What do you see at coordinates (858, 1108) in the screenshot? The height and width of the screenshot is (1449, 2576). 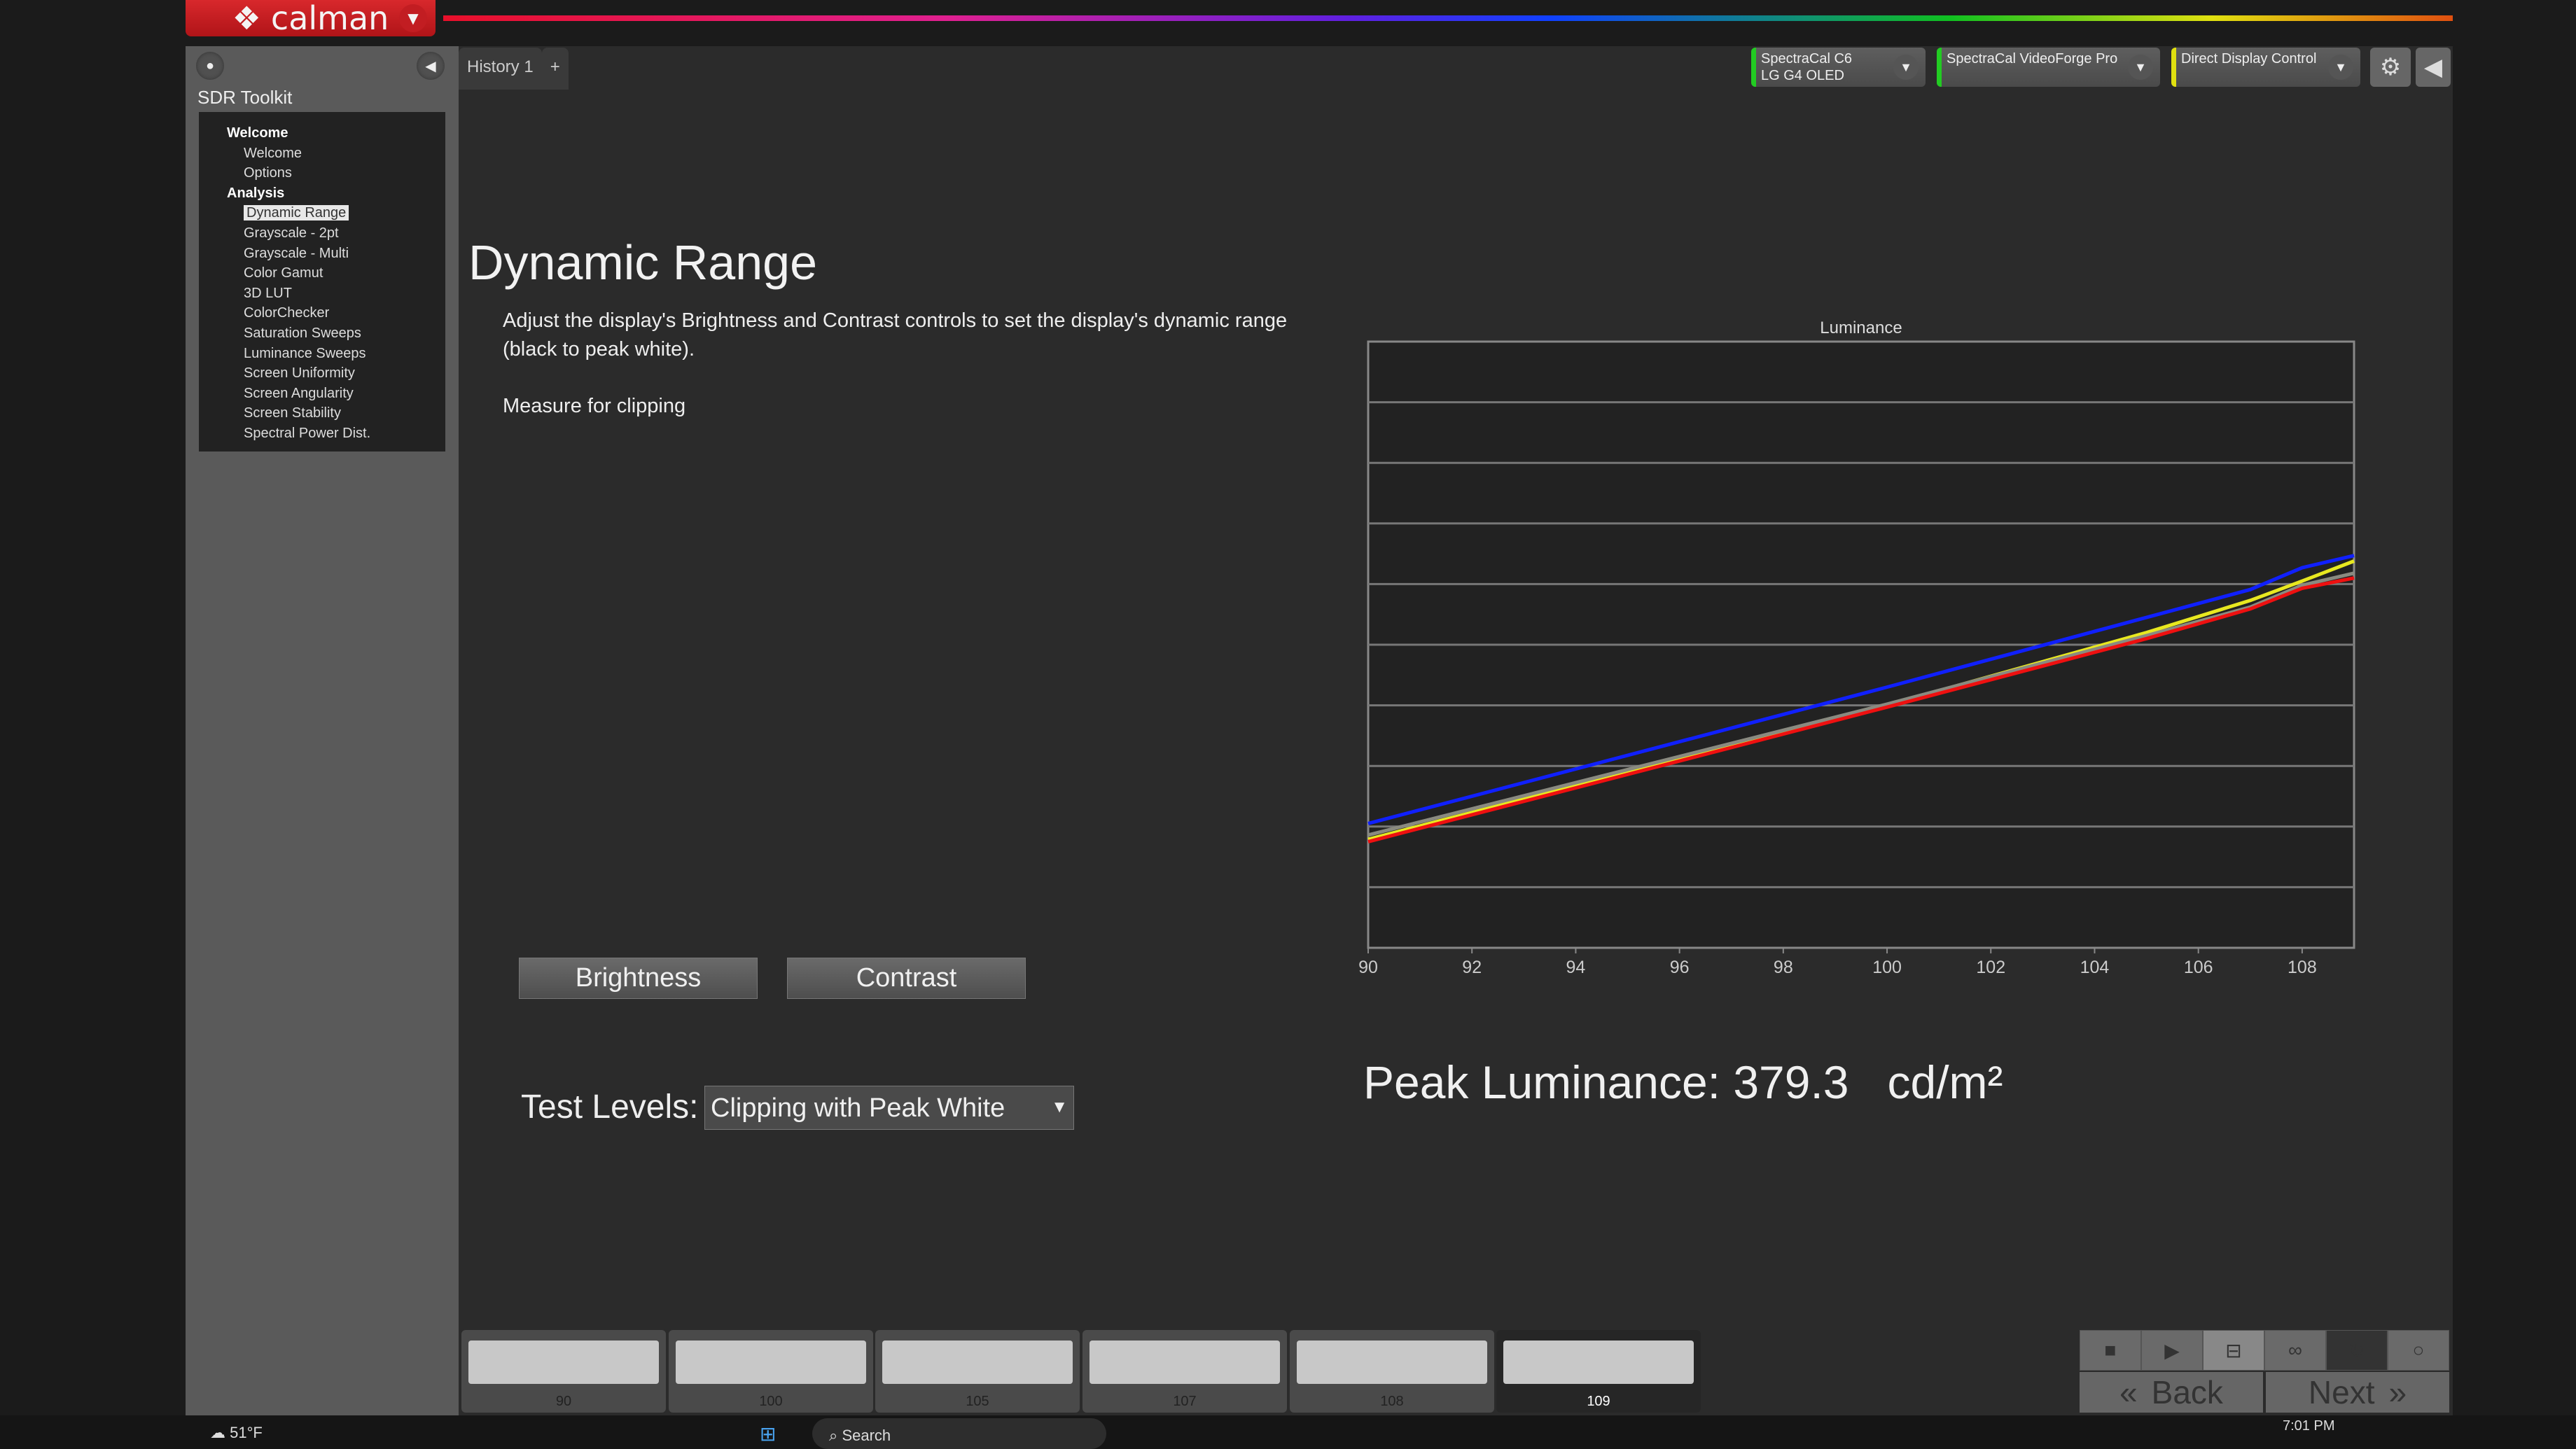 I see `test-levels-value: Clipping with Peak White` at bounding box center [858, 1108].